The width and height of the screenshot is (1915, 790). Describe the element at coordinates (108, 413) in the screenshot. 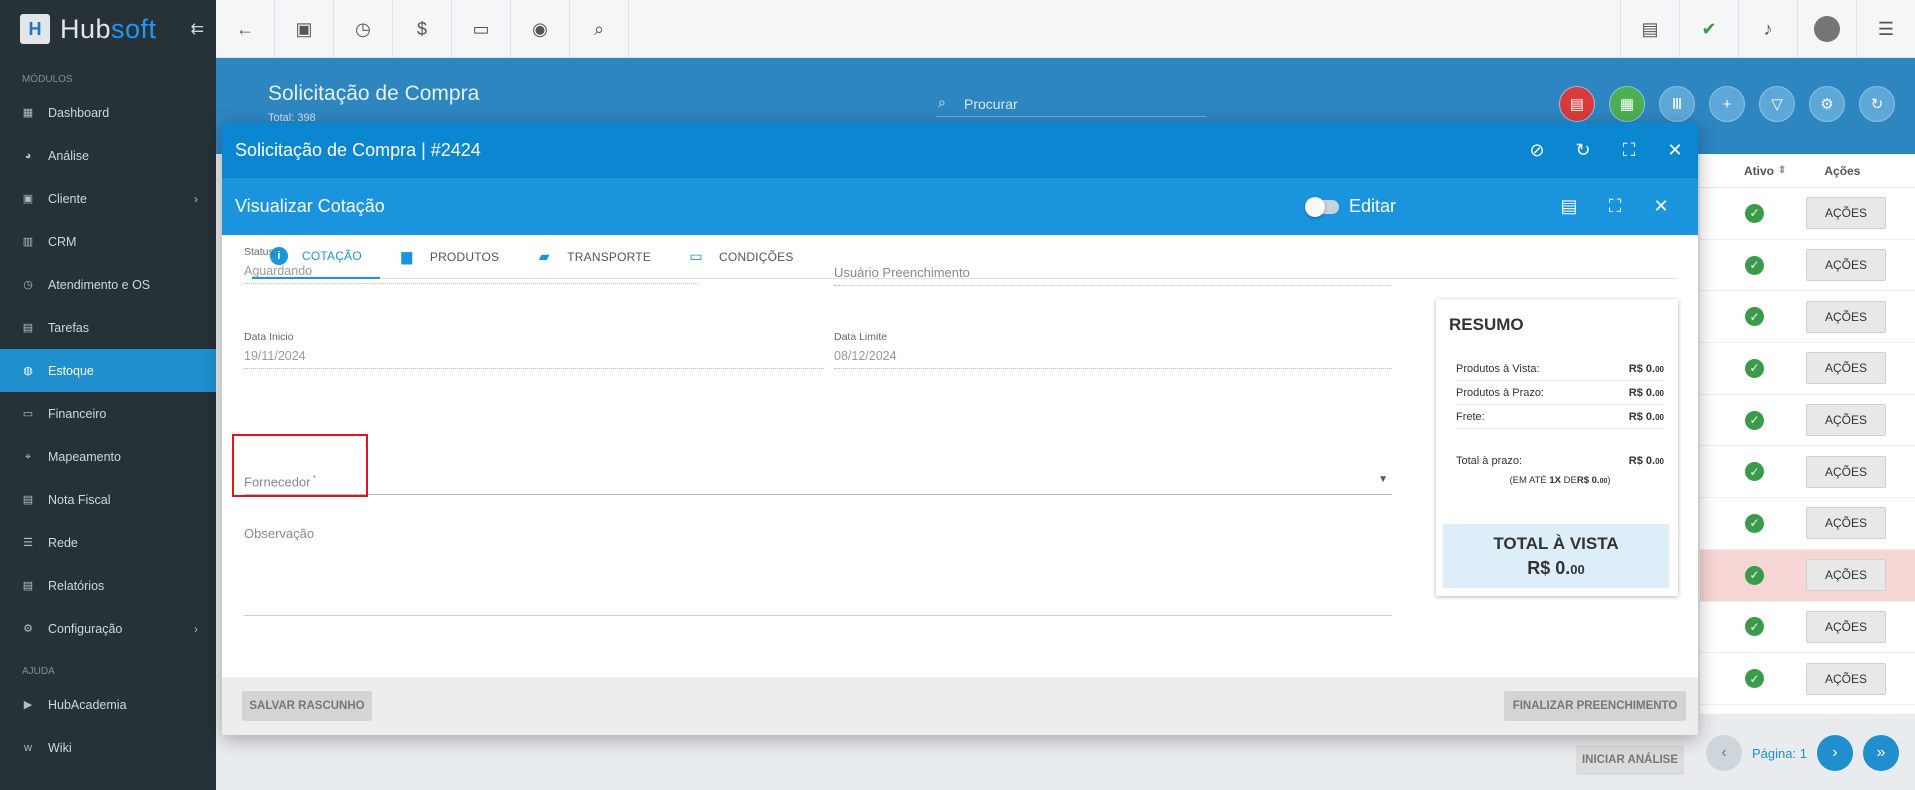

I see `sidebar-item-financeiro: ▭ Financeiro` at that location.